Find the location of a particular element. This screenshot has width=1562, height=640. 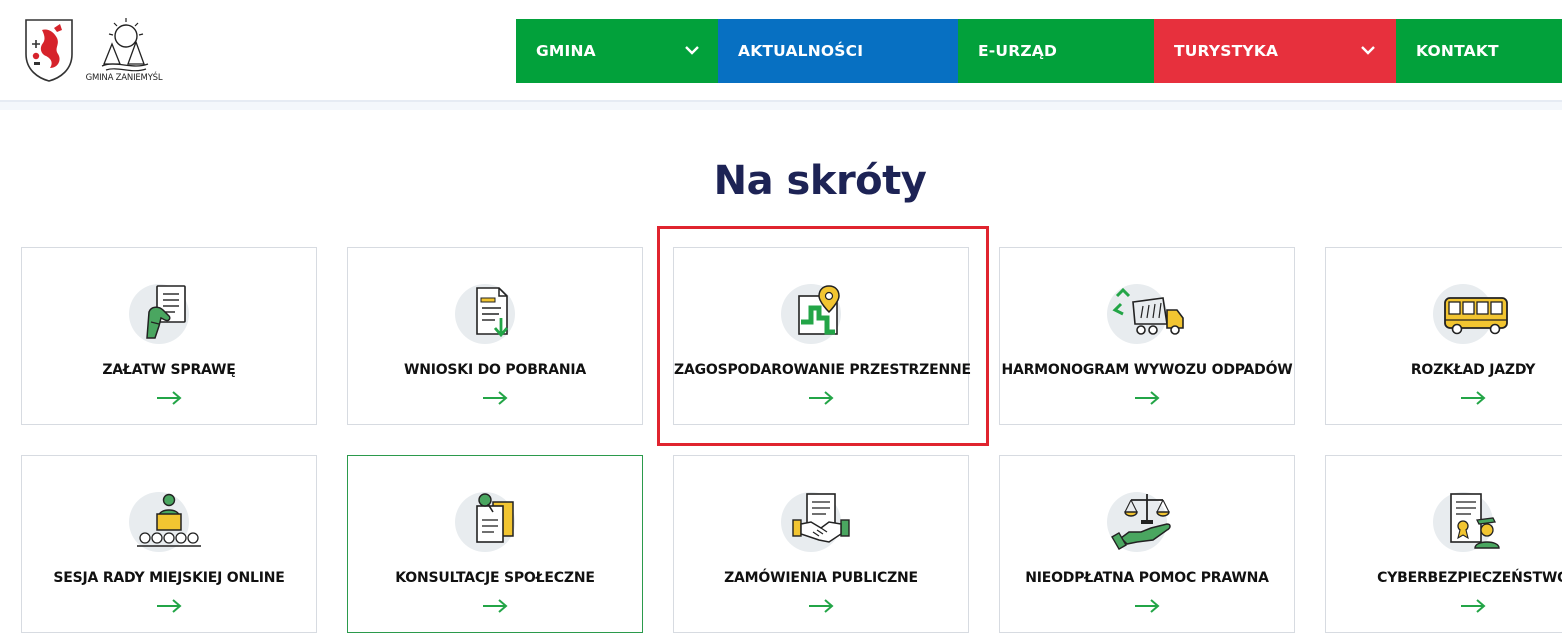

logo-text: GMINA ZANIEMYŚL is located at coordinates (124, 78).